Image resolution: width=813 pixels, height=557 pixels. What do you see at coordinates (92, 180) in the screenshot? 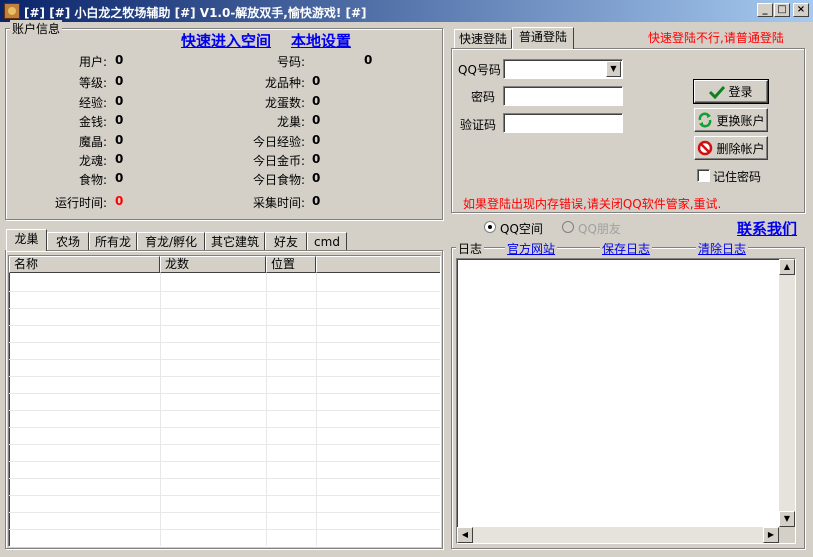
I see `account-left-label: 食物:` at bounding box center [92, 180].